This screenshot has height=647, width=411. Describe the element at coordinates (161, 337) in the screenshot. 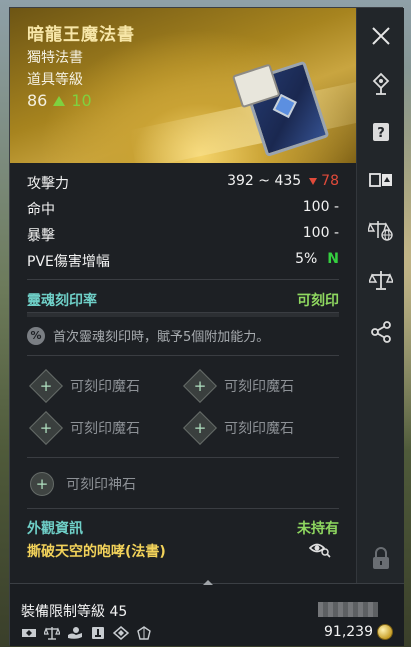

I see `hint-text: 首次靈魂刻印時，賦予5個附加能力。` at that location.